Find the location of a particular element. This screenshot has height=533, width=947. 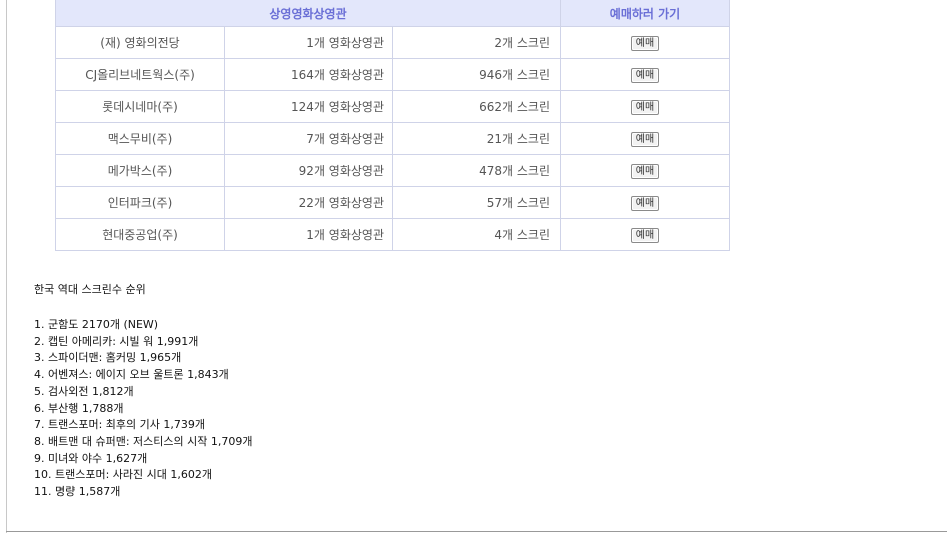

header-action: 예매하러 가기 is located at coordinates (645, 13).